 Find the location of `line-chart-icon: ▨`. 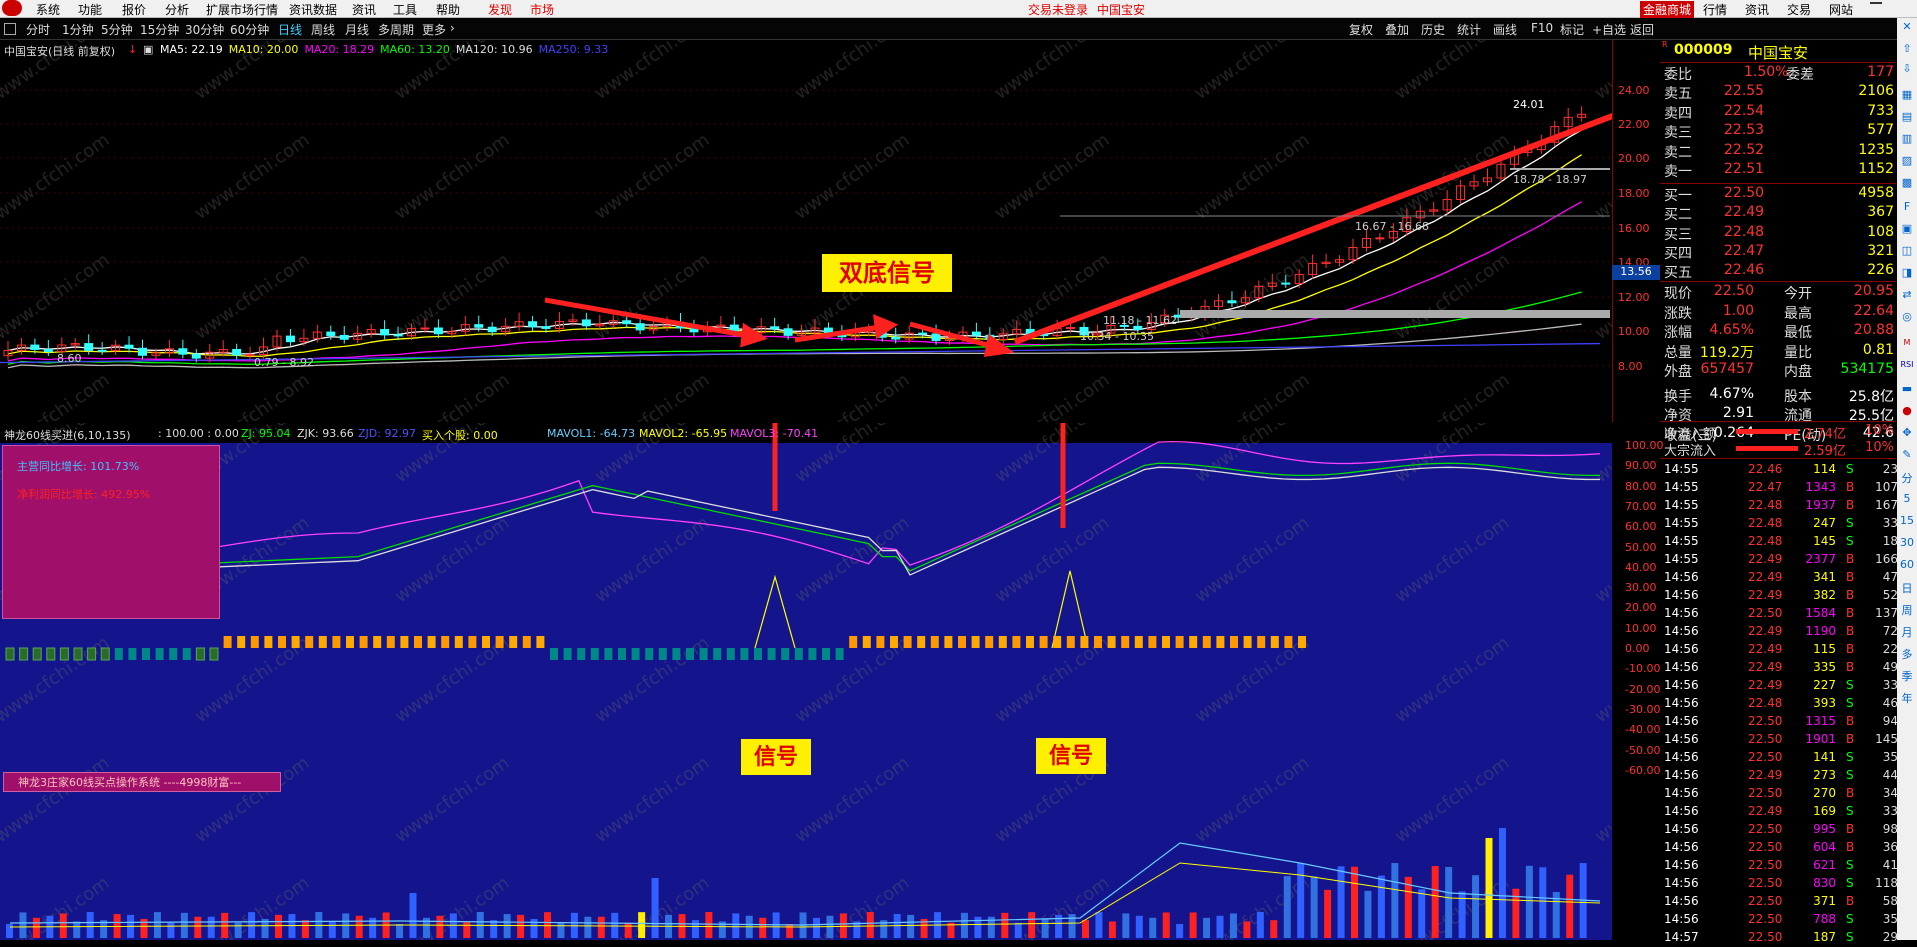

line-chart-icon: ▨ is located at coordinates (1907, 163).